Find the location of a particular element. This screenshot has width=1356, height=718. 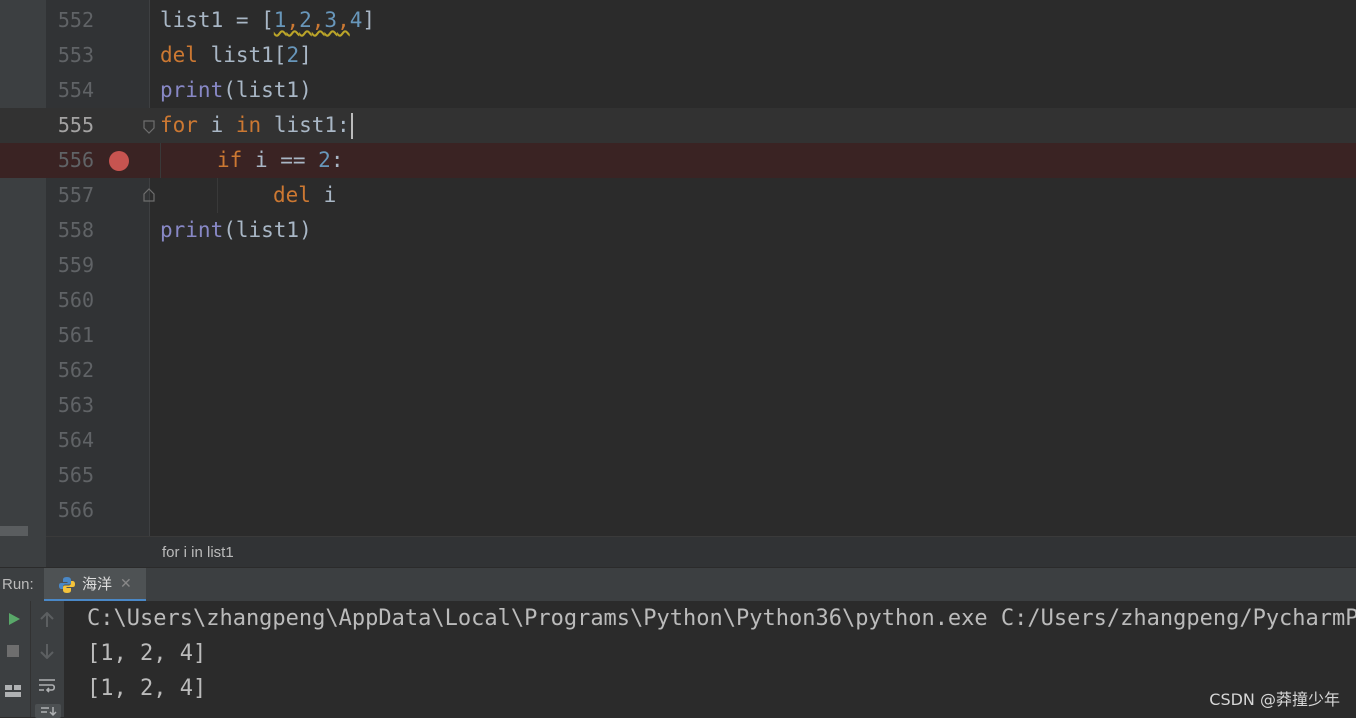

breadcrumb-left-strip is located at coordinates (23, 551).